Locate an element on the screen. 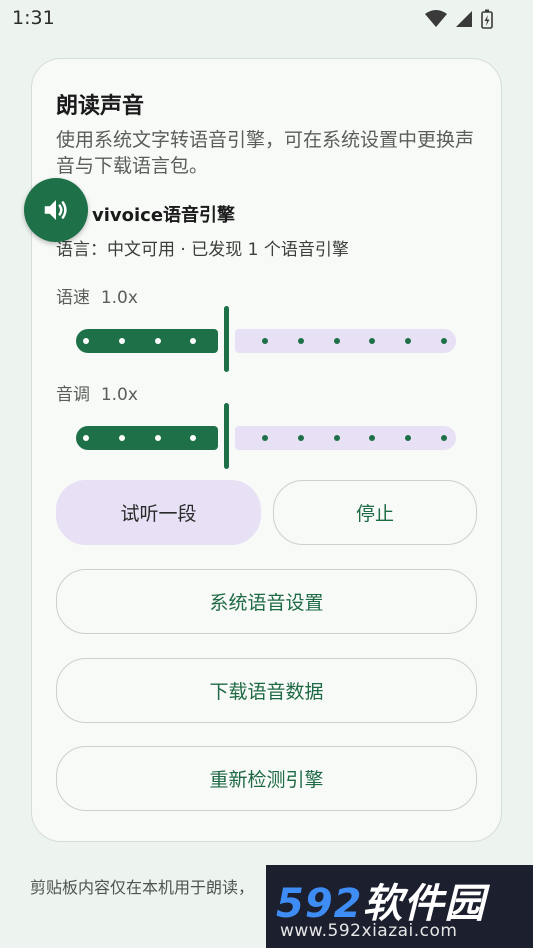 This screenshot has height=948, width=533. download-voice-data-button: 下载语音数据 is located at coordinates (266, 690).